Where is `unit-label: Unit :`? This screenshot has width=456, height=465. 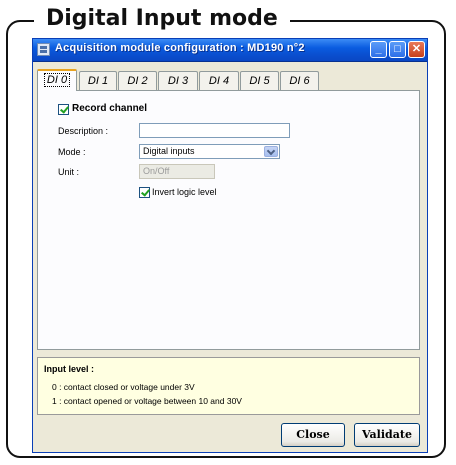 unit-label: Unit : is located at coordinates (69, 172).